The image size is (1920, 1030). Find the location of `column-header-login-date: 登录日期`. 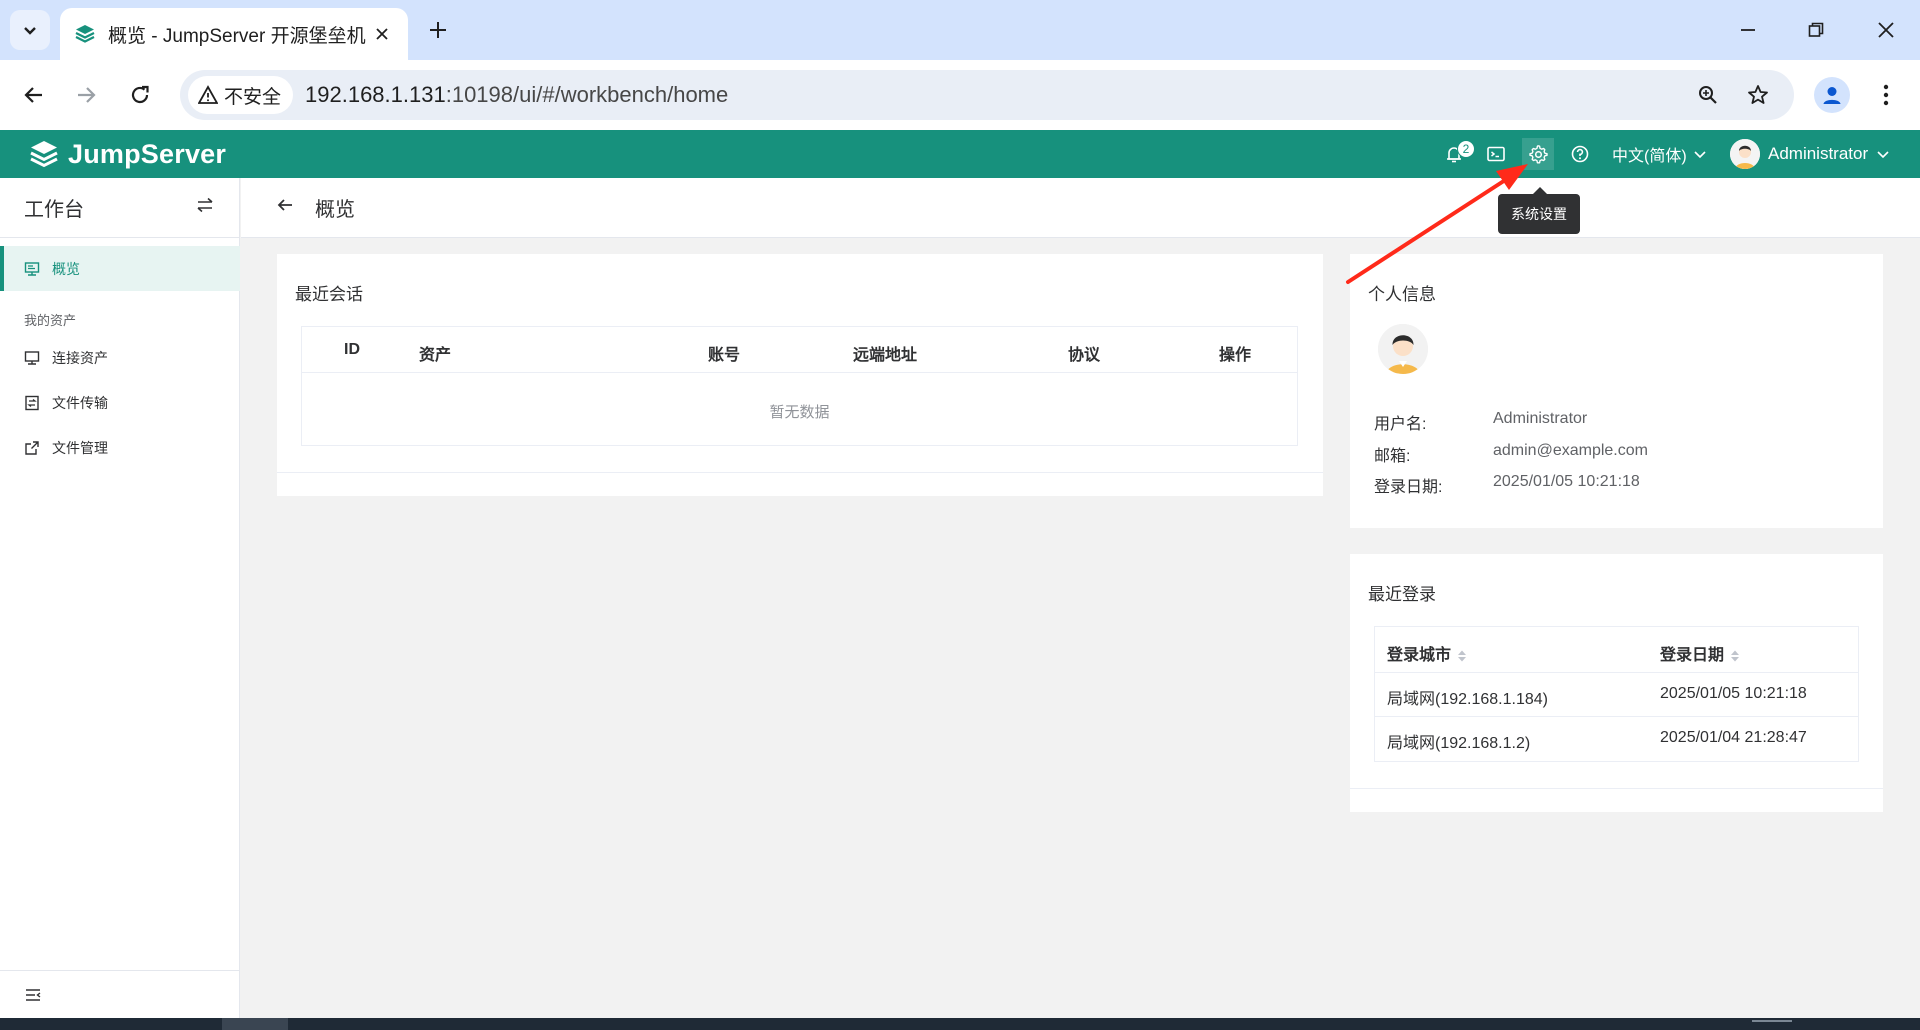

column-header-login-date: 登录日期 is located at coordinates (1700, 653).